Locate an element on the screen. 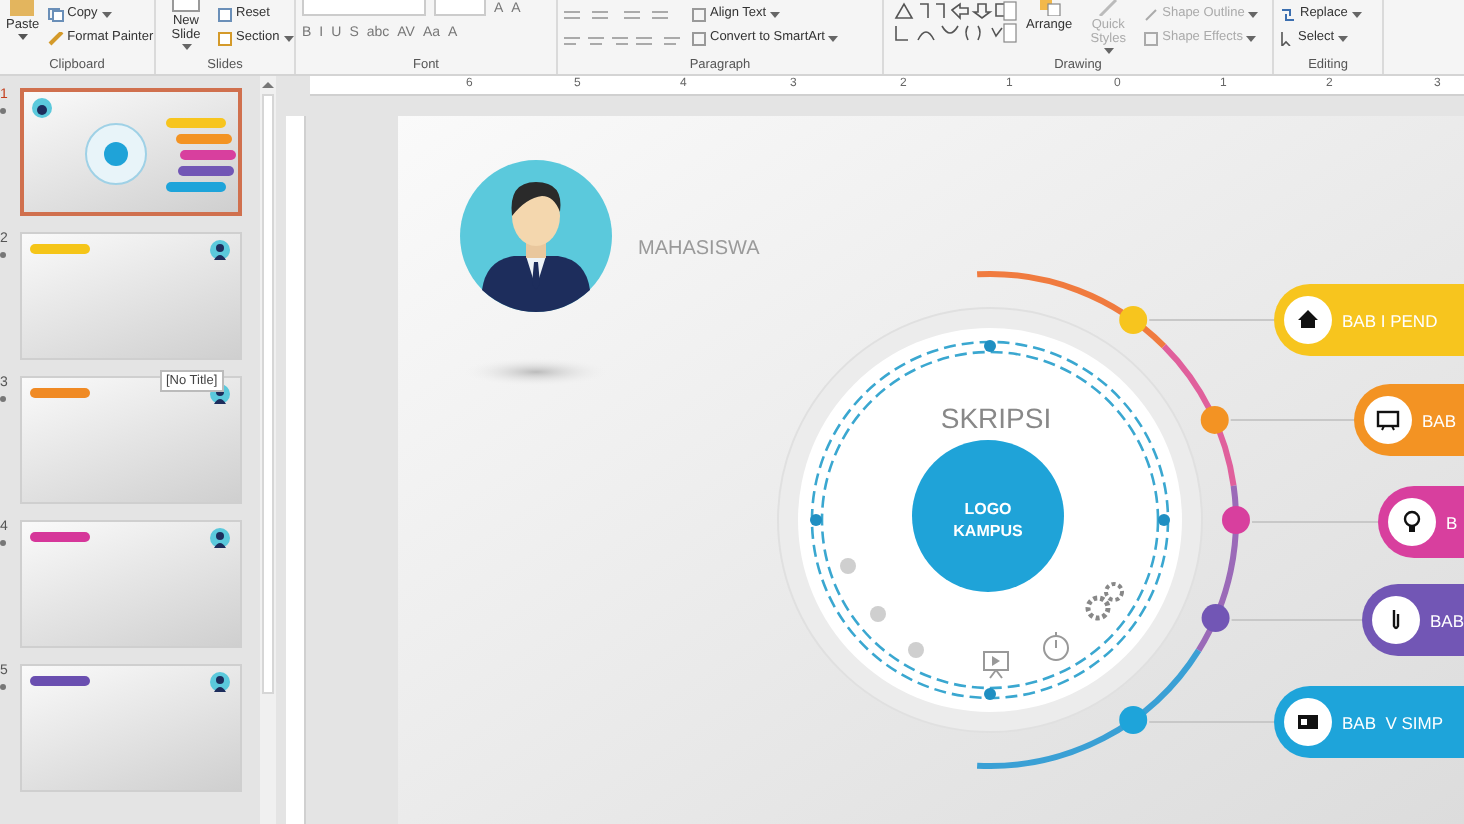 The height and width of the screenshot is (824, 1464). reset-icon is located at coordinates (225, 14).